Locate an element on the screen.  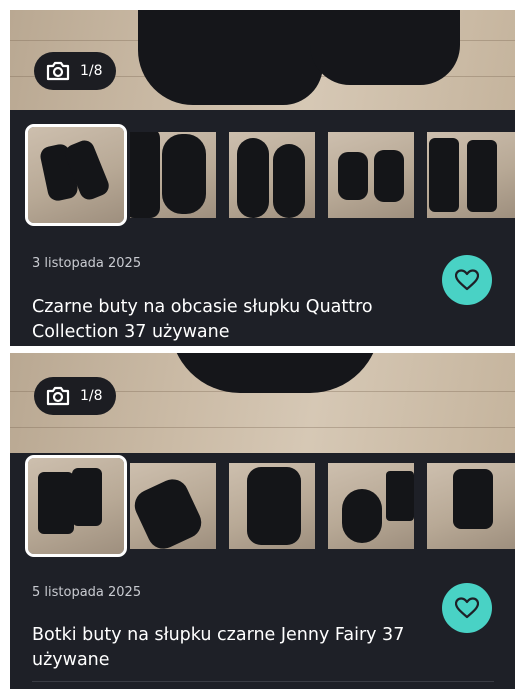
divider is located at coordinates (263, 681).